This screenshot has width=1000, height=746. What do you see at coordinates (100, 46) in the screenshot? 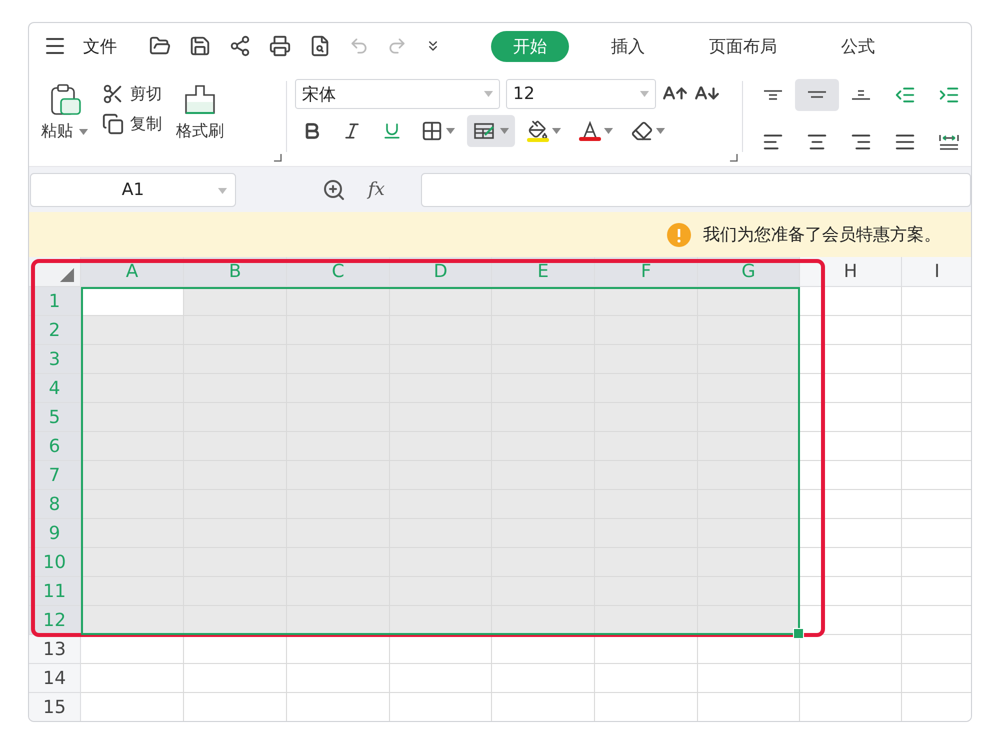
I see `file-menu: 文件` at bounding box center [100, 46].